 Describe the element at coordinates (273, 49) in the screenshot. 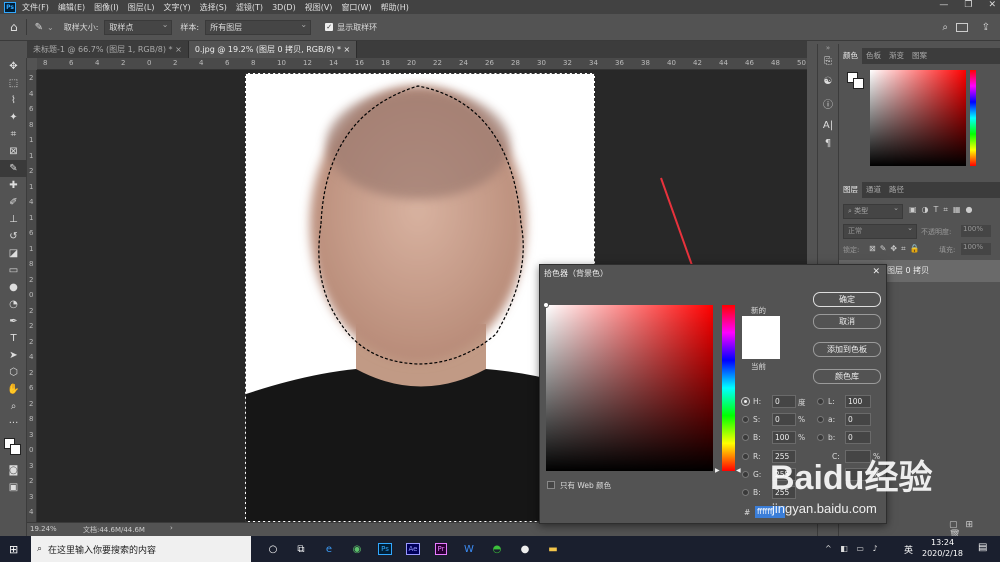

I see `tab-0-jpg: 0.jpg @ 19.2% (图层 0 拷贝, RGB/8) * ×` at that location.